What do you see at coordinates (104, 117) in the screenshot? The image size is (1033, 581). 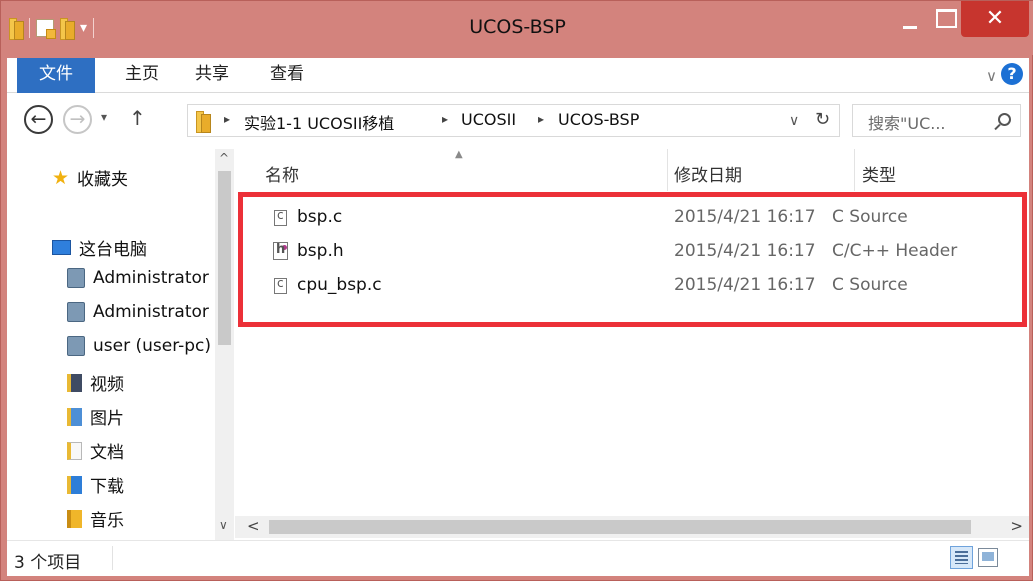 I see `recent-locations-chevron-icon: ▾` at bounding box center [104, 117].